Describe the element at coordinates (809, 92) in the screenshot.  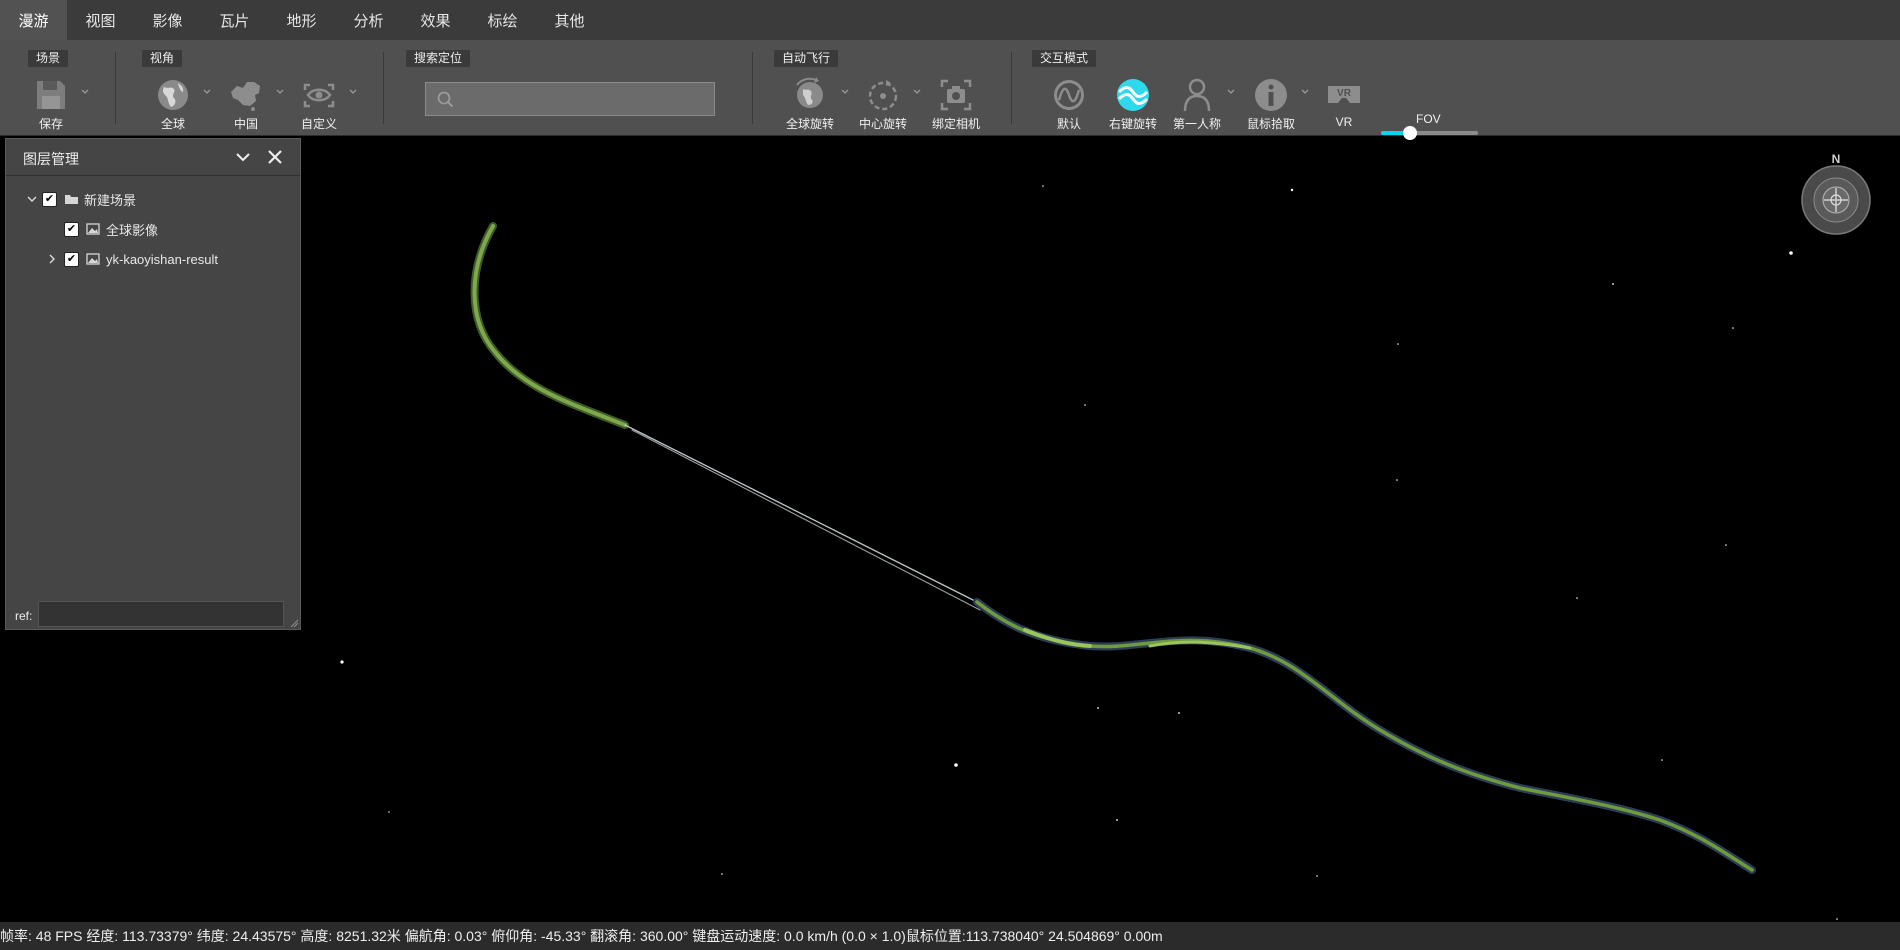
I see `globe-rotate-icon` at that location.